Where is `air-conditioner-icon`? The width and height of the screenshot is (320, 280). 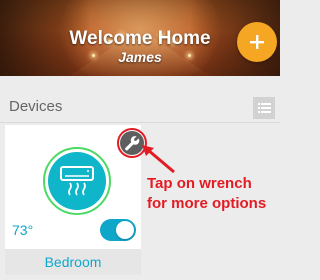 air-conditioner-icon is located at coordinates (77, 181).